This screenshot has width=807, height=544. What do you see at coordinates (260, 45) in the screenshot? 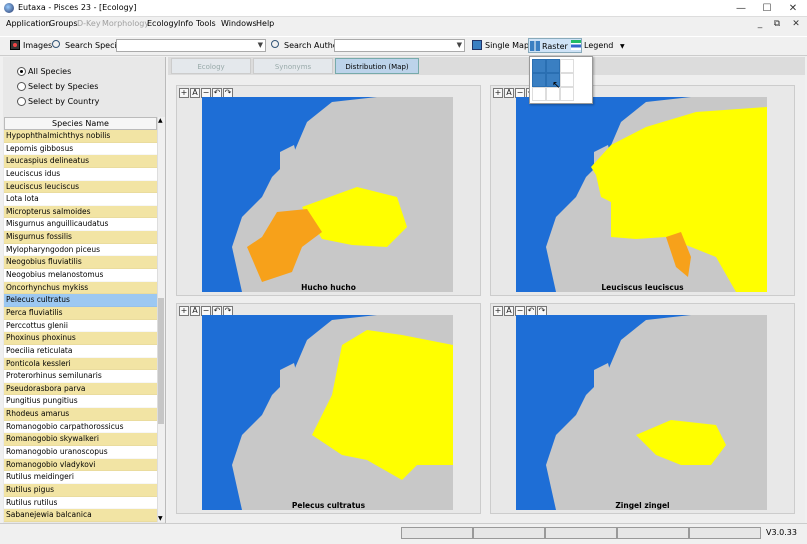
I see `chevron-down-icon: ▼` at bounding box center [260, 45].